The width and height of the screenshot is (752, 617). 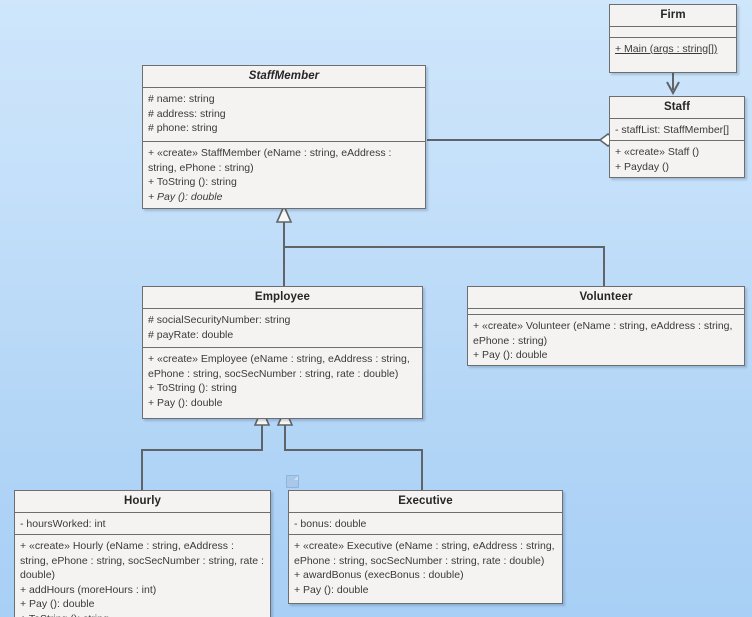 What do you see at coordinates (677, 108) in the screenshot?
I see `class-name-staff: Staff` at bounding box center [677, 108].